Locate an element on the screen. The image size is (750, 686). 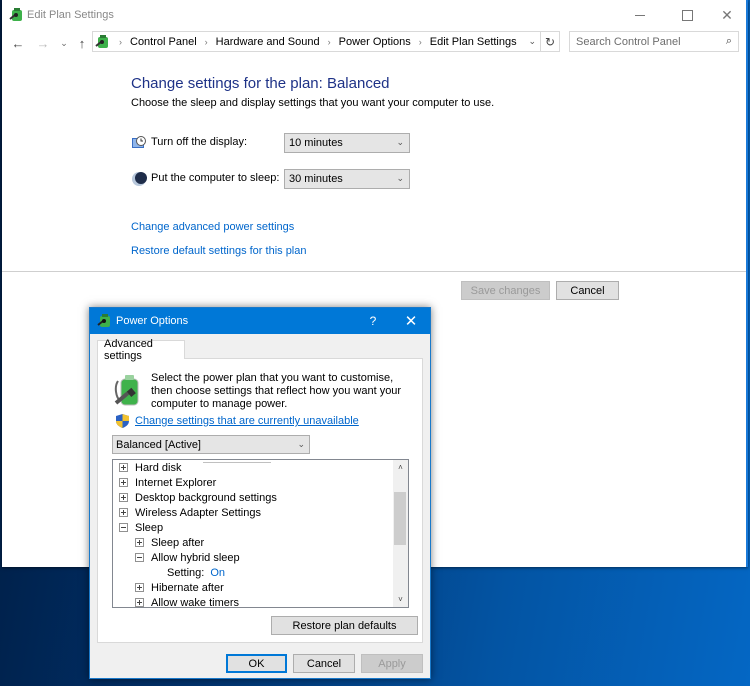
tree-item-label: Internet Explorer is located at coordinates (176, 482).